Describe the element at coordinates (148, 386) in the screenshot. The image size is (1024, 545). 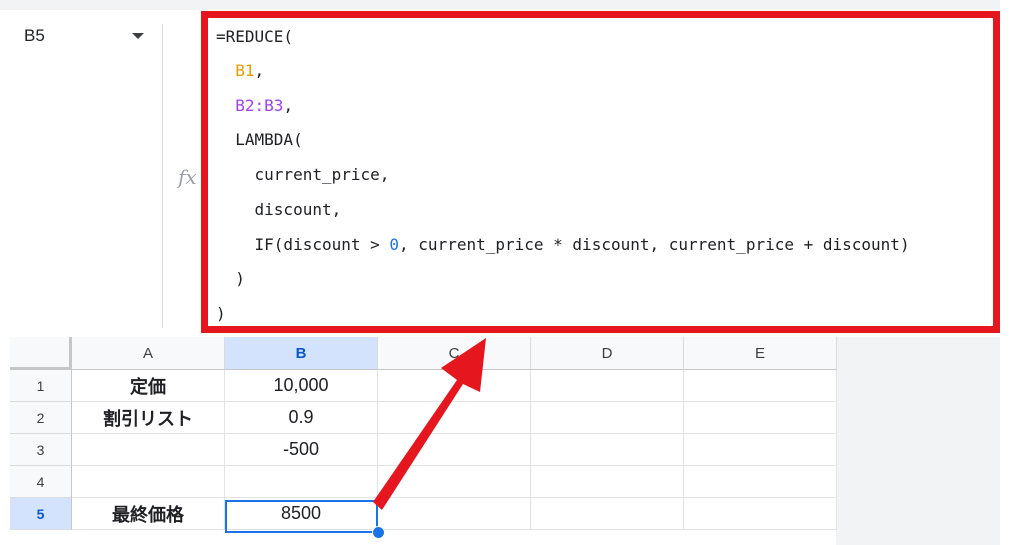
I see `cell-a1: 定価` at that location.